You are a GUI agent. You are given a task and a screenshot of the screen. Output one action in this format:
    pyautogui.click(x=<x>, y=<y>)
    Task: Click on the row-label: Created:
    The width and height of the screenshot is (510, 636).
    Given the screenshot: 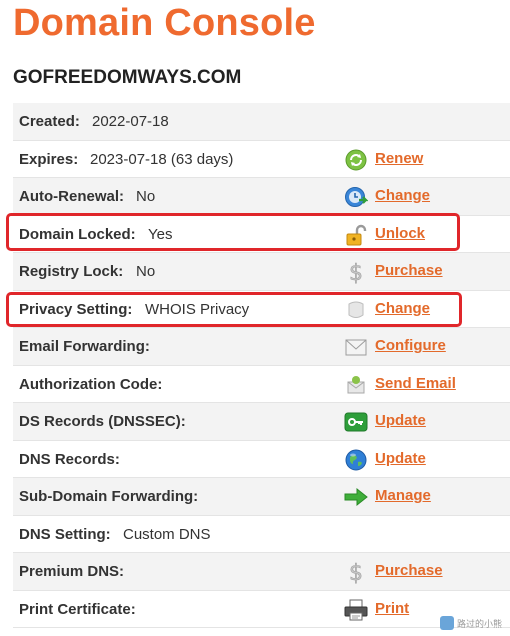 What is the action you would take?
    pyautogui.click(x=49, y=121)
    